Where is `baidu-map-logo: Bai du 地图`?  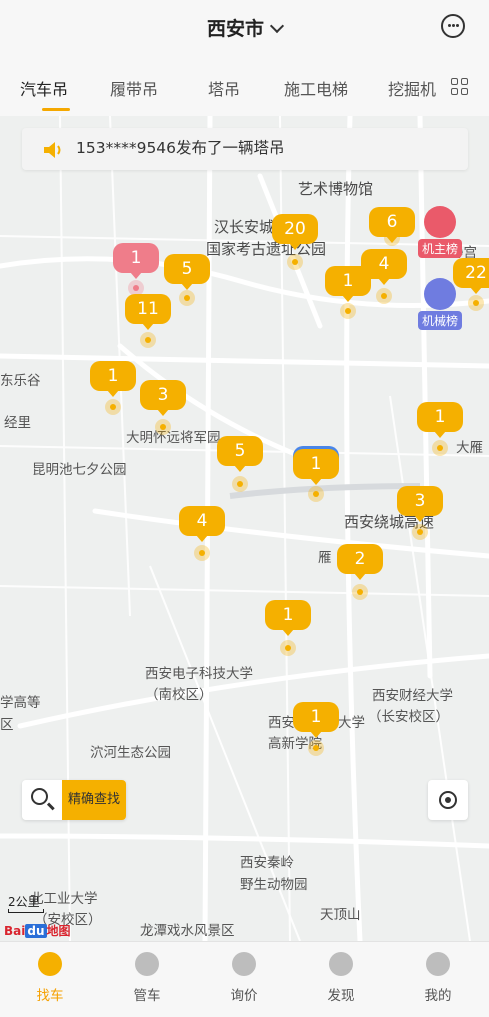 baidu-map-logo: Bai du 地图 is located at coordinates (37, 931).